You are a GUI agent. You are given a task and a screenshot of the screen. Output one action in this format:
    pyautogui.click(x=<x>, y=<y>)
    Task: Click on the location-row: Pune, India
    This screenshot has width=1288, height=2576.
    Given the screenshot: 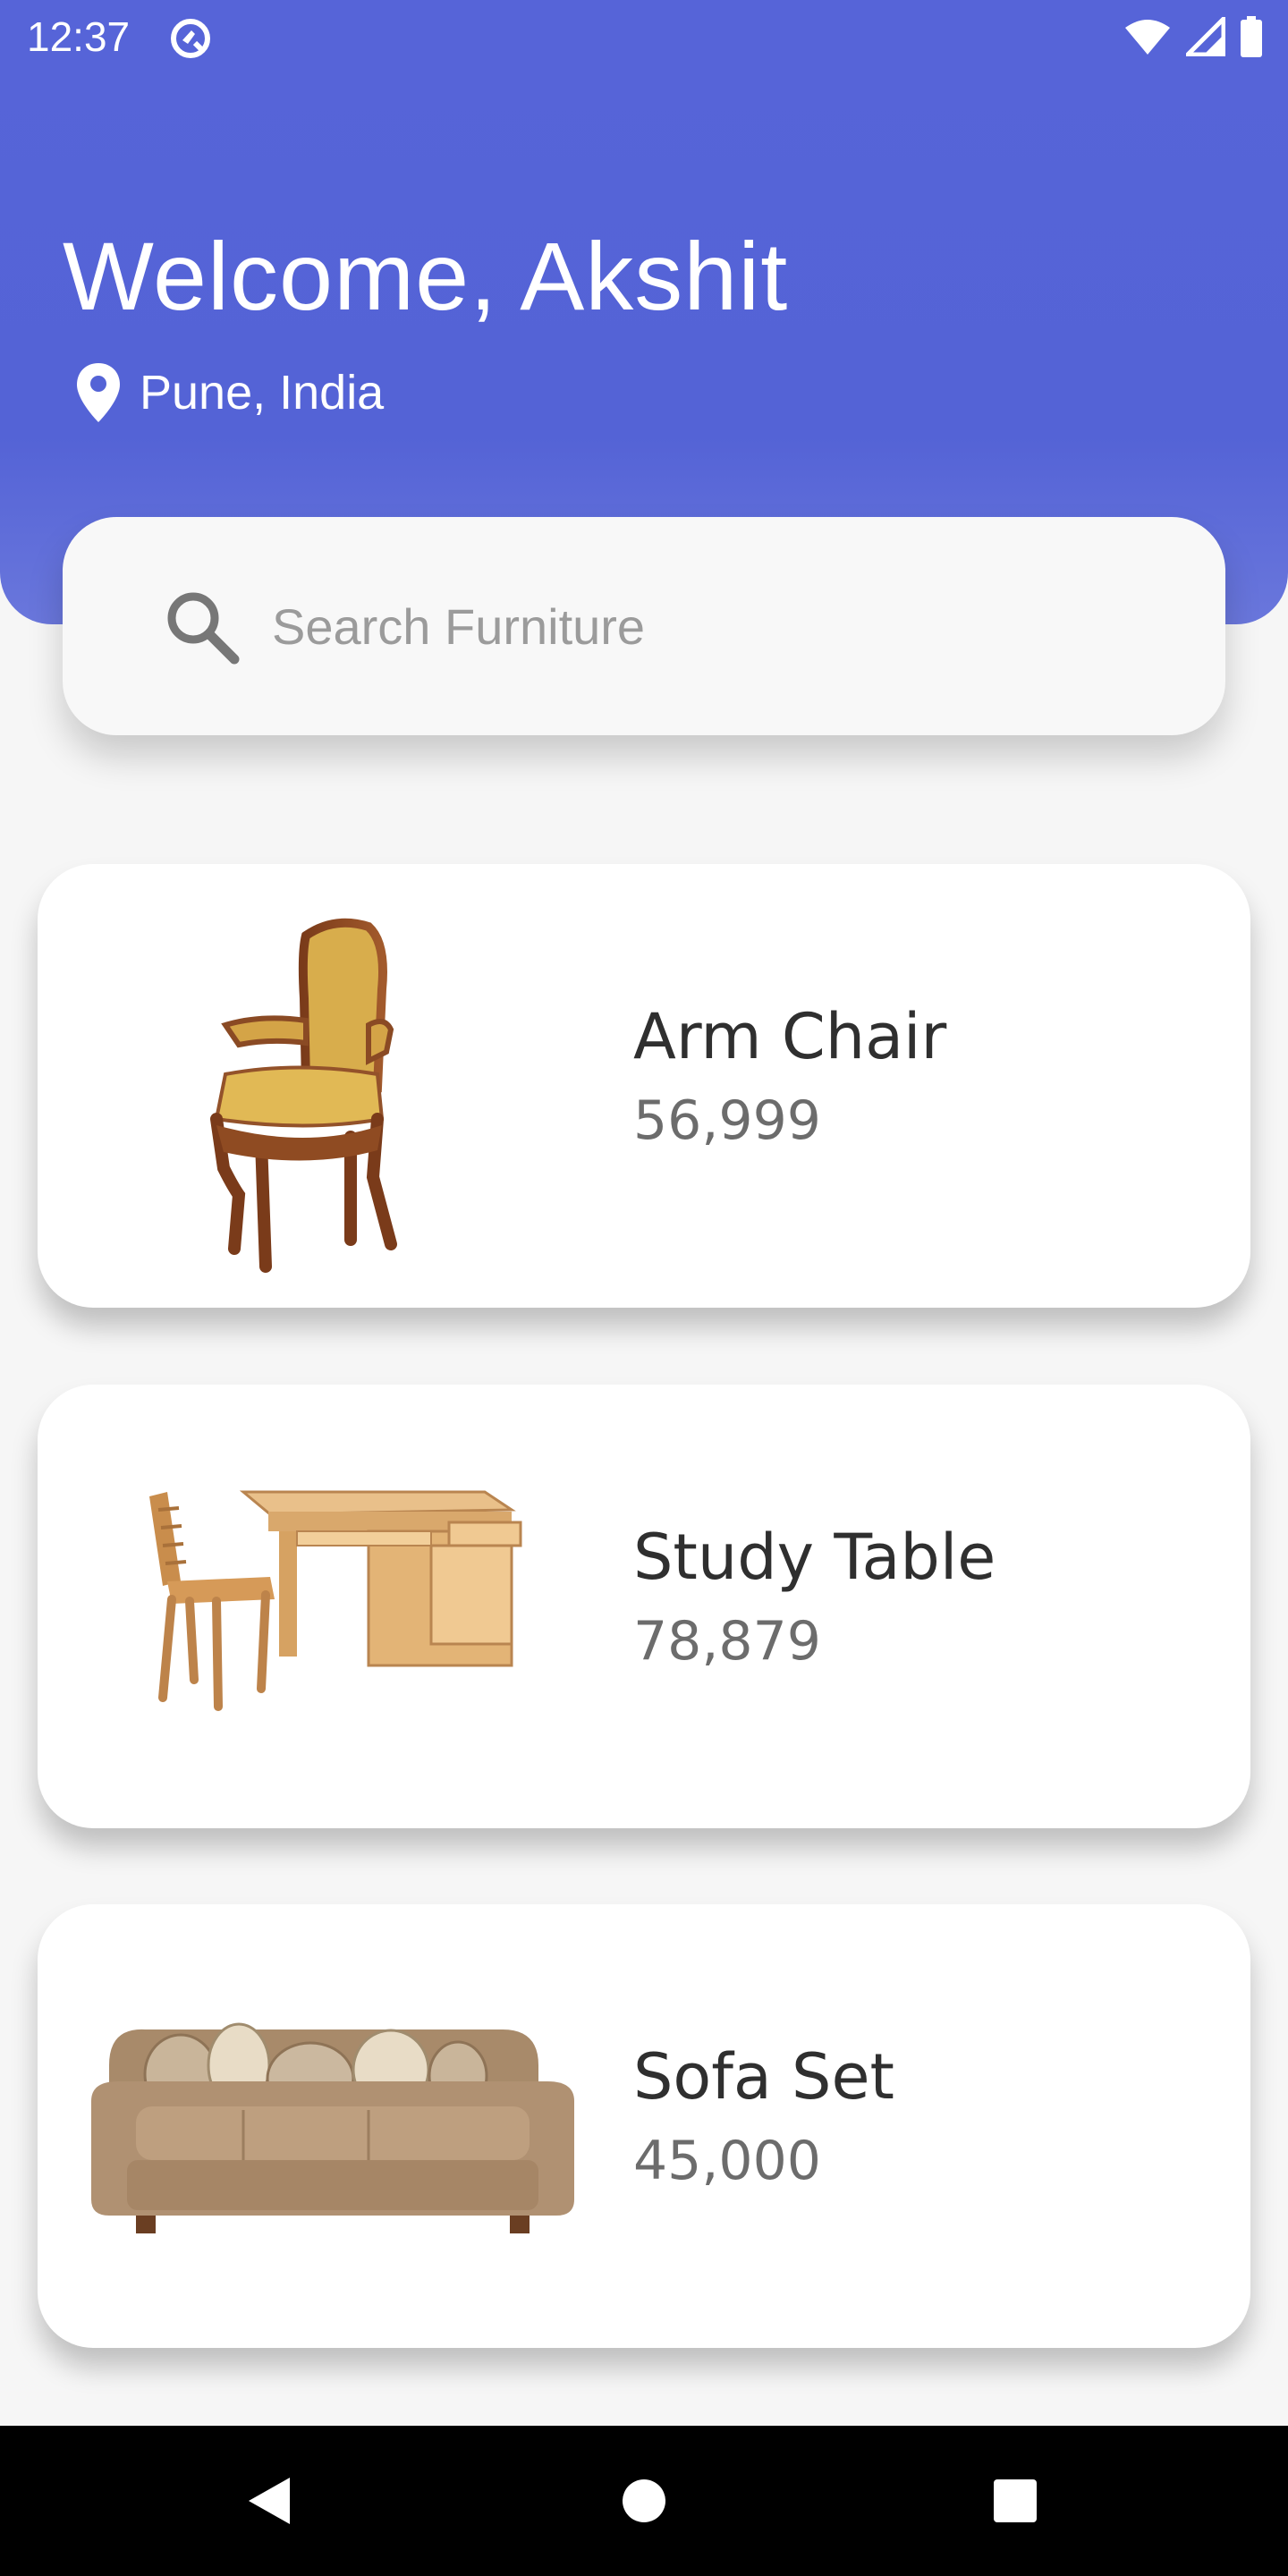 What is the action you would take?
    pyautogui.click(x=229, y=392)
    